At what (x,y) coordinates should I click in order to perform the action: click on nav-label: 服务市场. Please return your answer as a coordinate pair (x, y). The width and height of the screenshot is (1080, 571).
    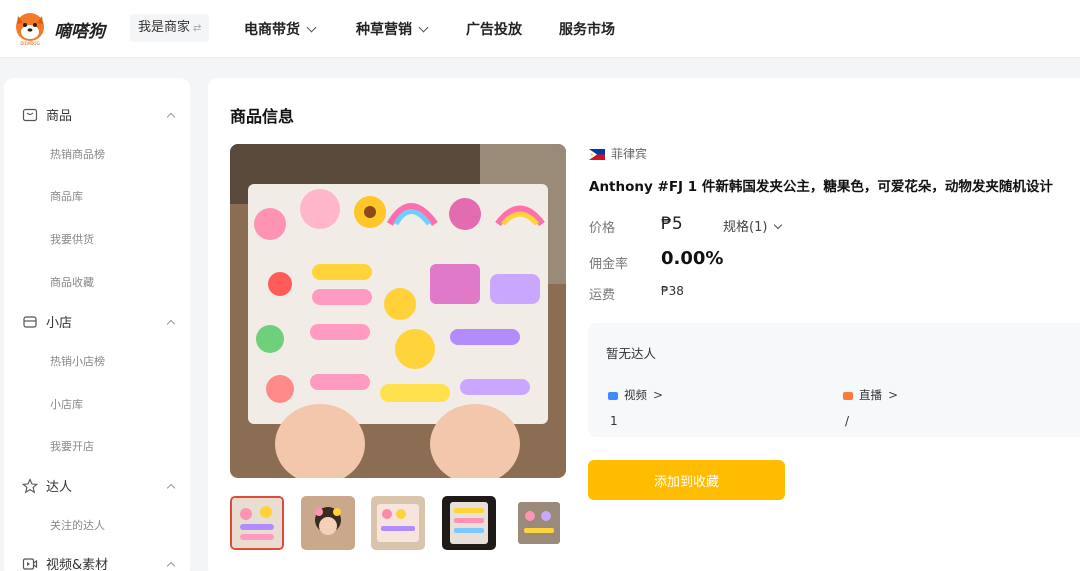
    Looking at the image, I should click on (587, 30).